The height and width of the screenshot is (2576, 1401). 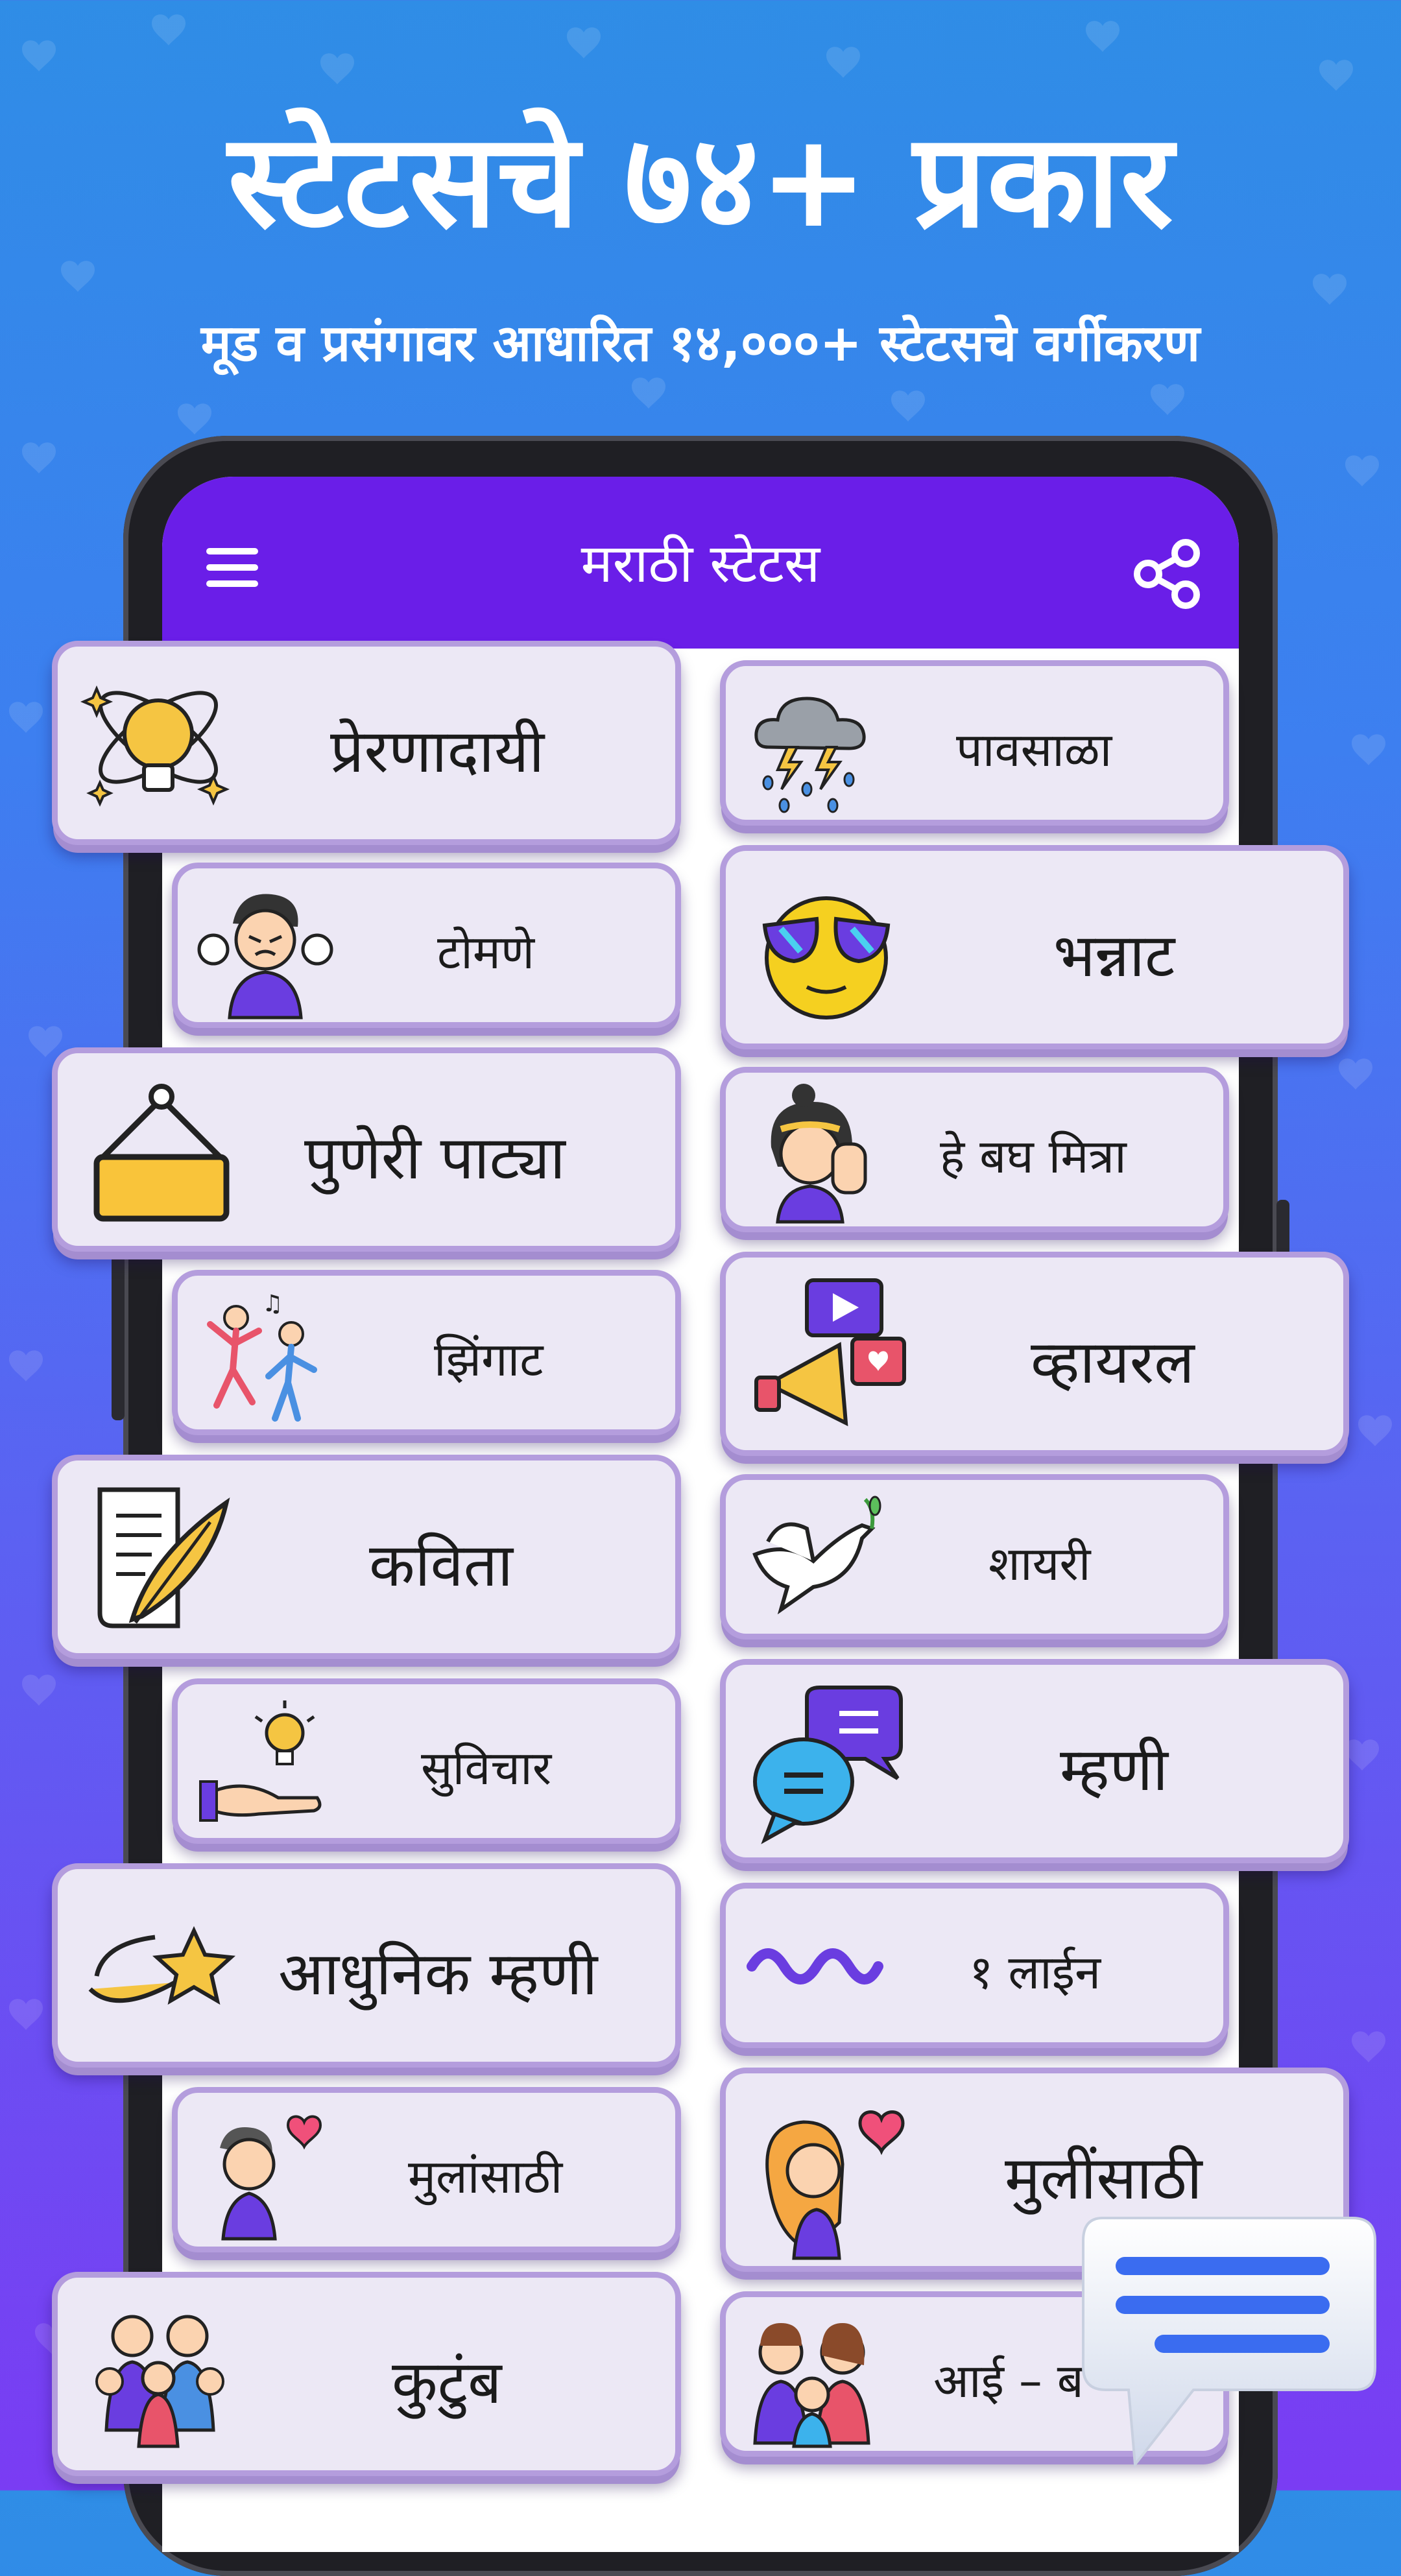 What do you see at coordinates (1114, 956) in the screenshot?
I see `category-label: भन्नाट` at bounding box center [1114, 956].